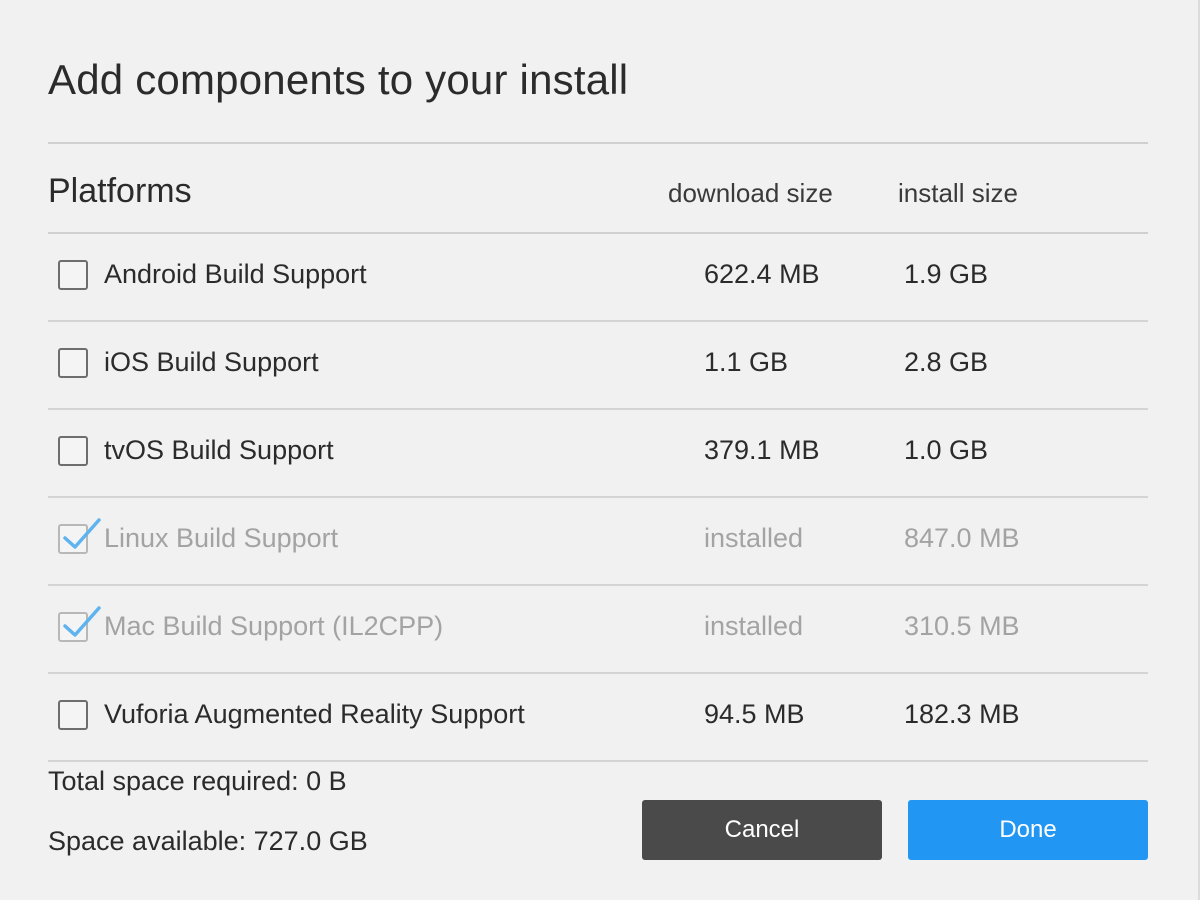  I want to click on download-size: 94.5 MB, so click(754, 714).